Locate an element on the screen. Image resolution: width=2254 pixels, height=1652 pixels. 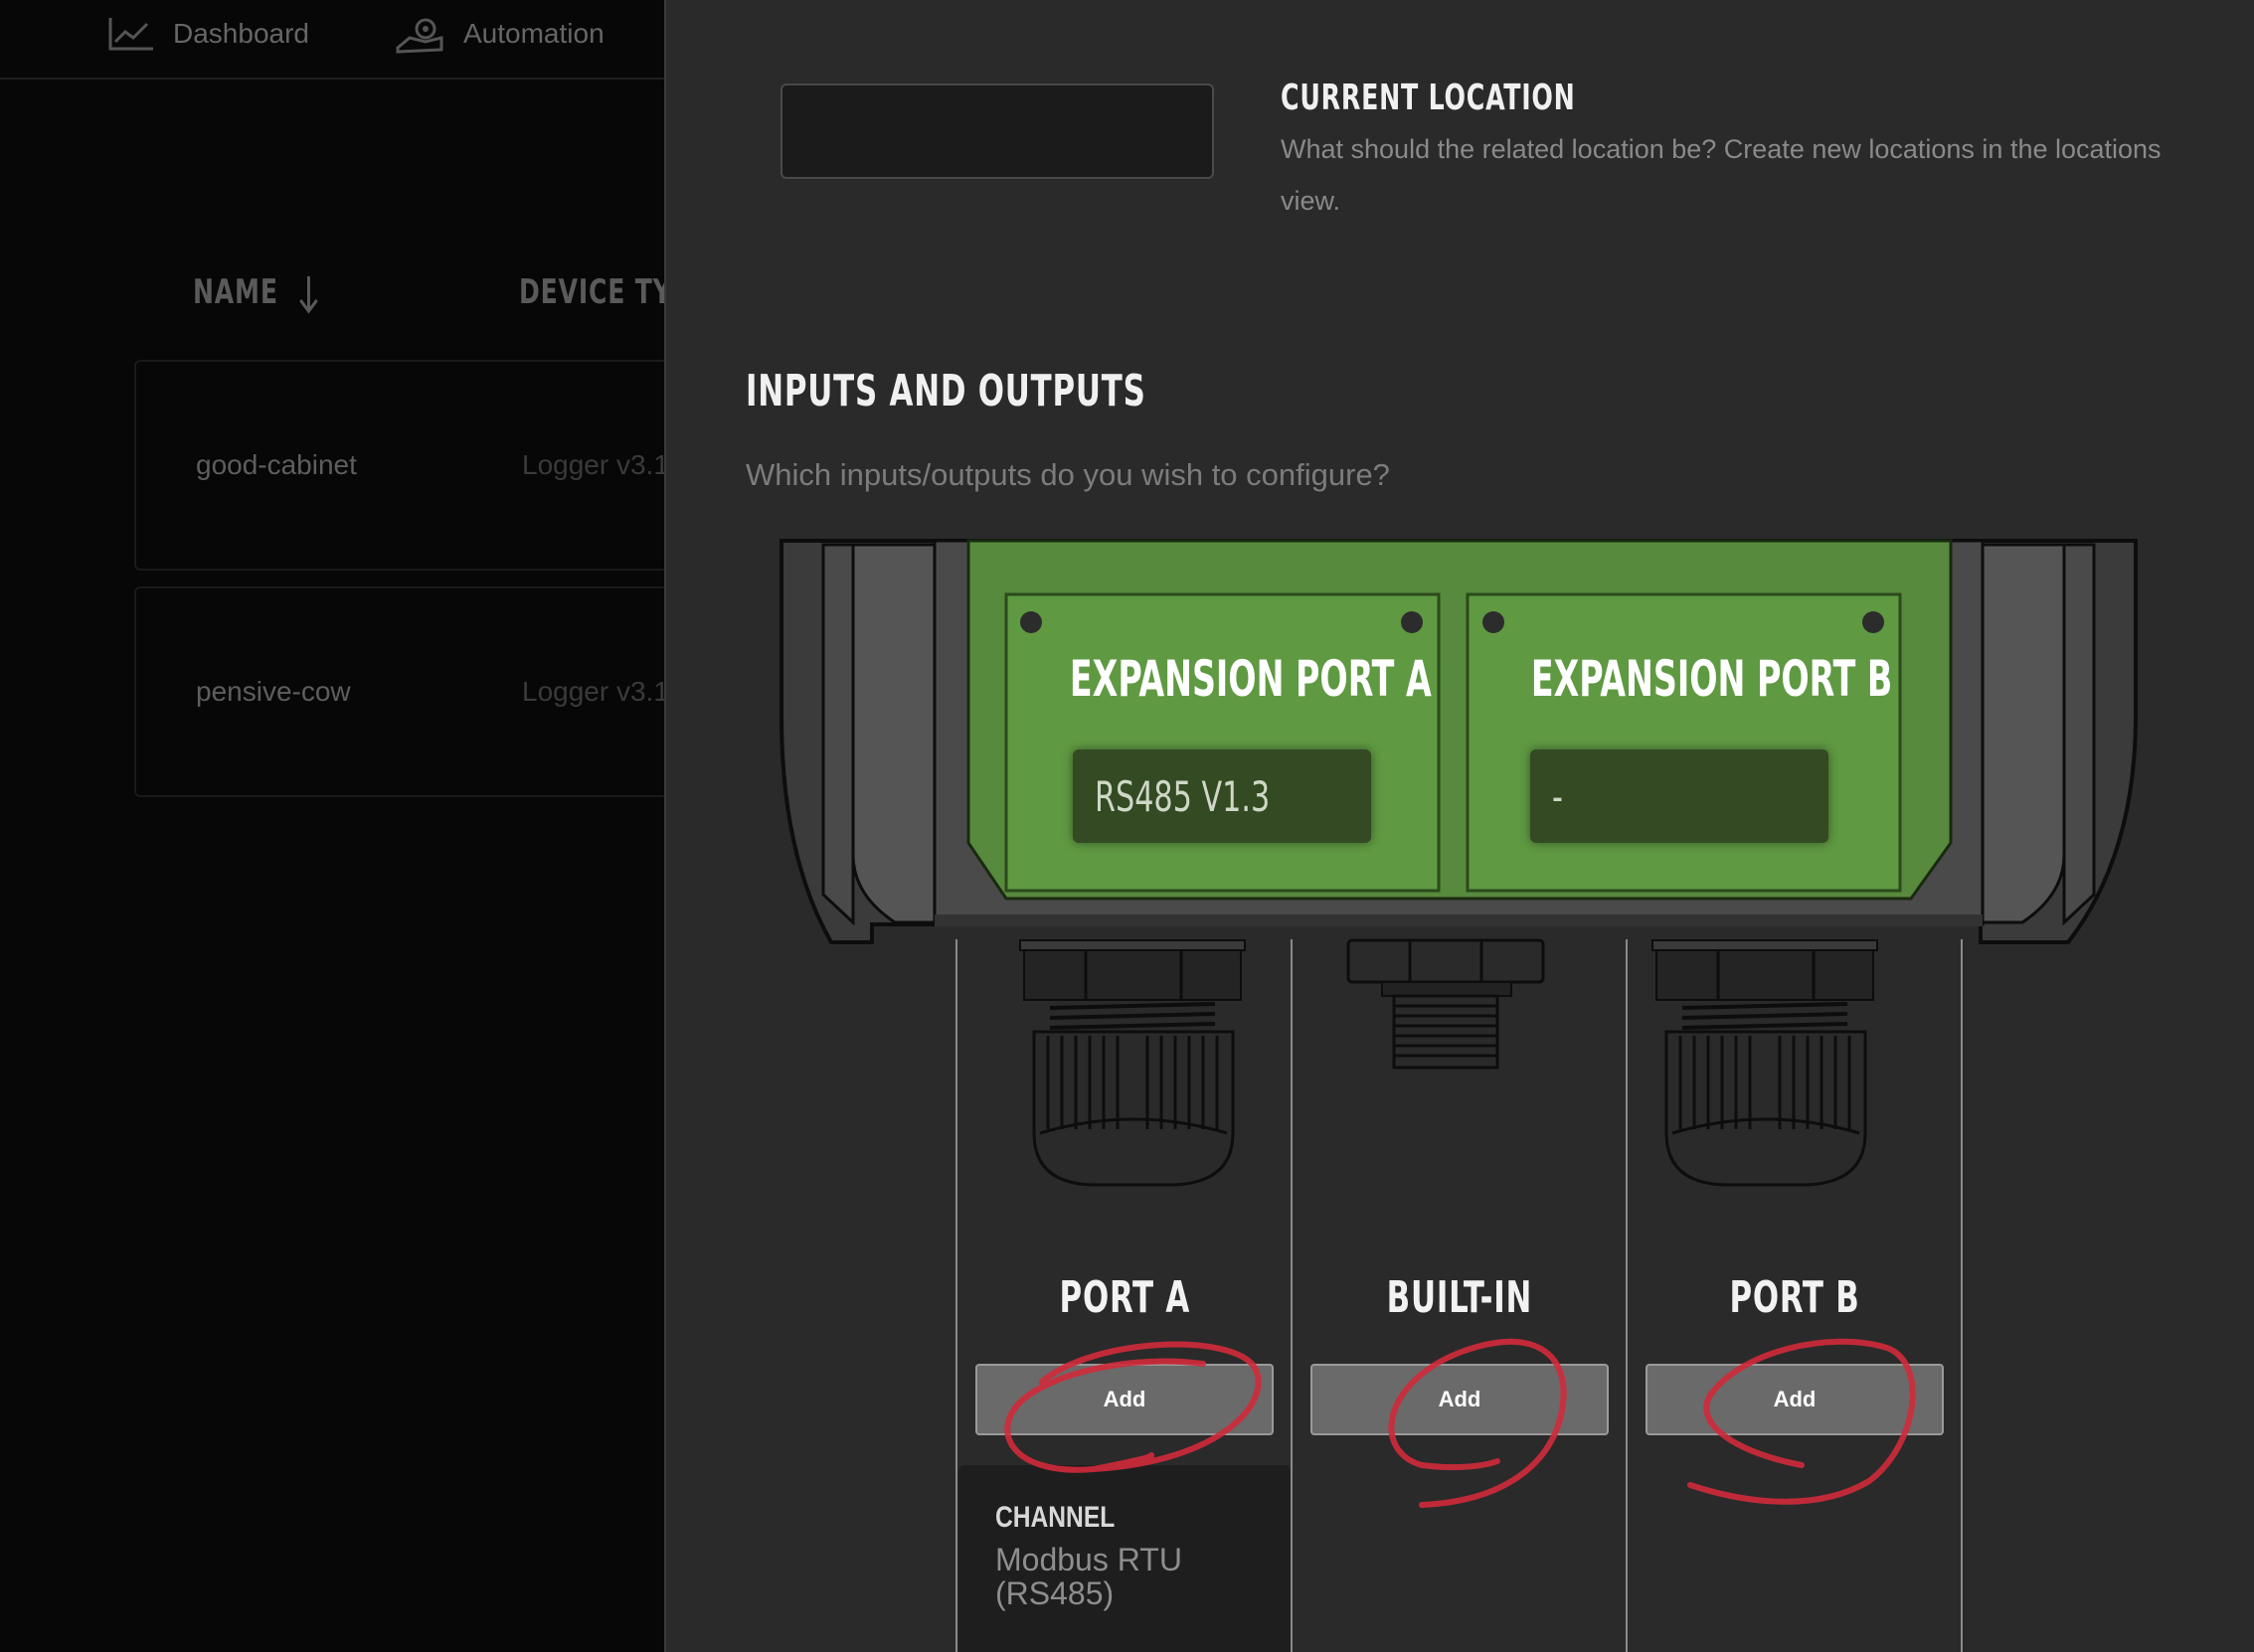
built-in-label: BUILT-IN is located at coordinates (1459, 1297).